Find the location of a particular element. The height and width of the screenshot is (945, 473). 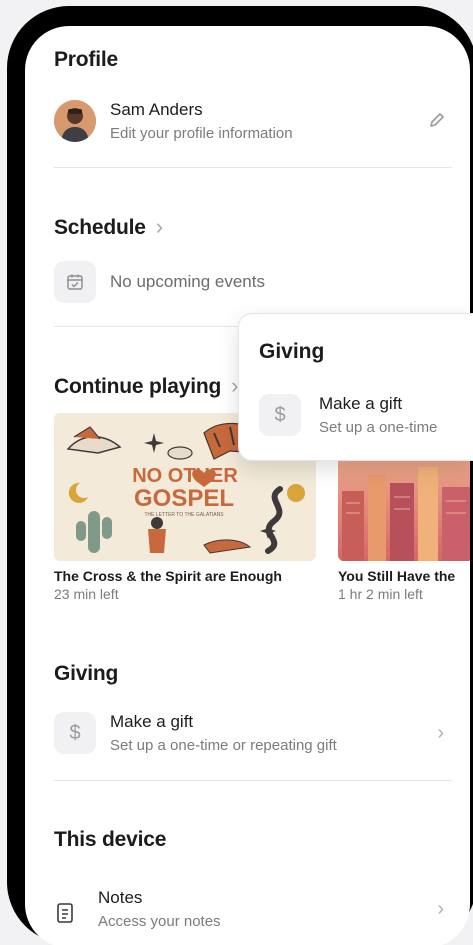

schedule-empty-row: No upcoming events is located at coordinates (253, 283).